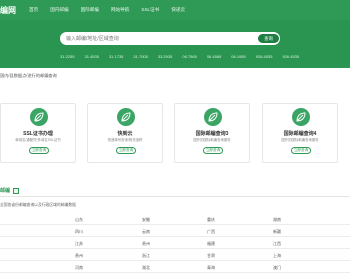 This screenshot has width=350, height=280. Describe the element at coordinates (146, 256) in the screenshot. I see `province-link: 浙江` at that location.